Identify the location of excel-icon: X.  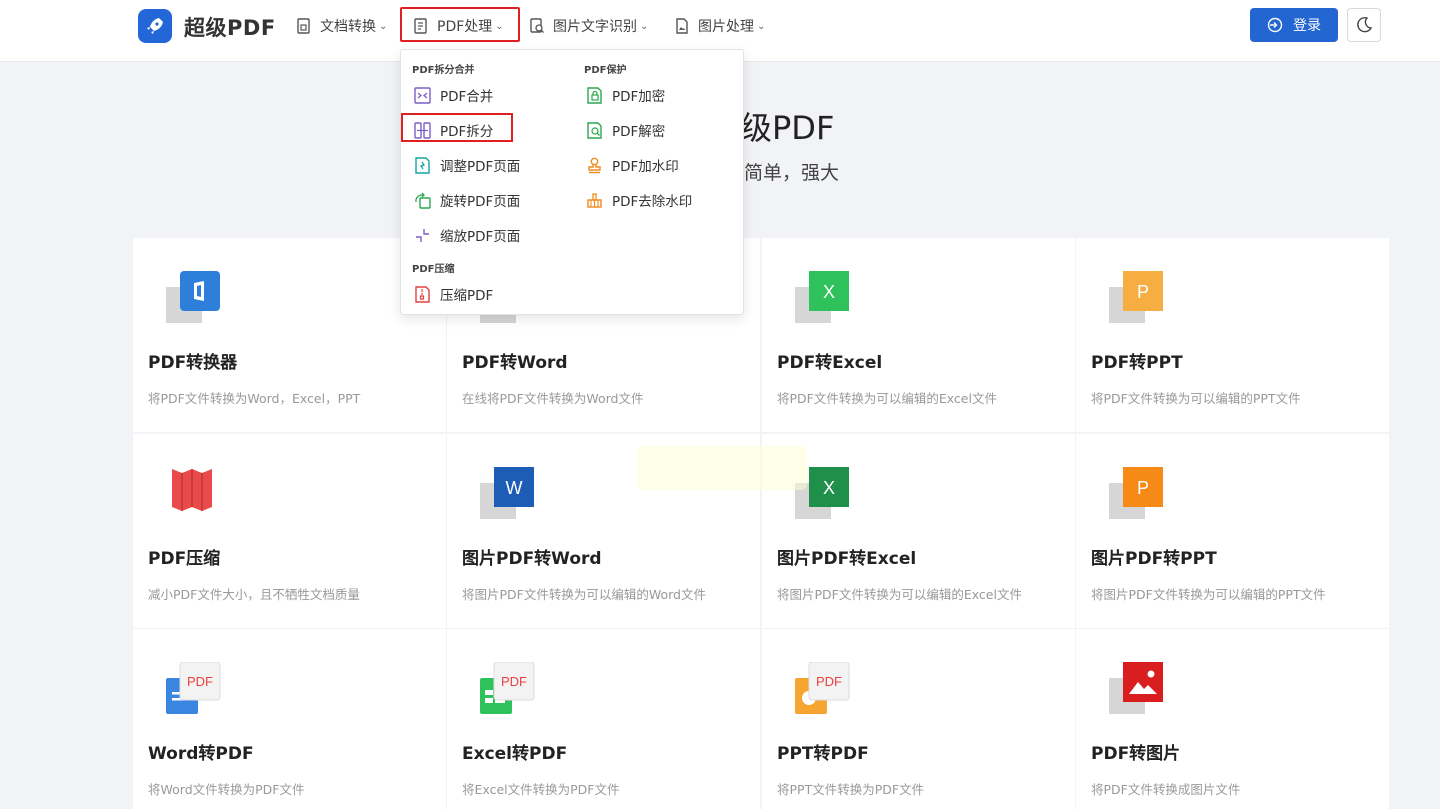
(822, 297).